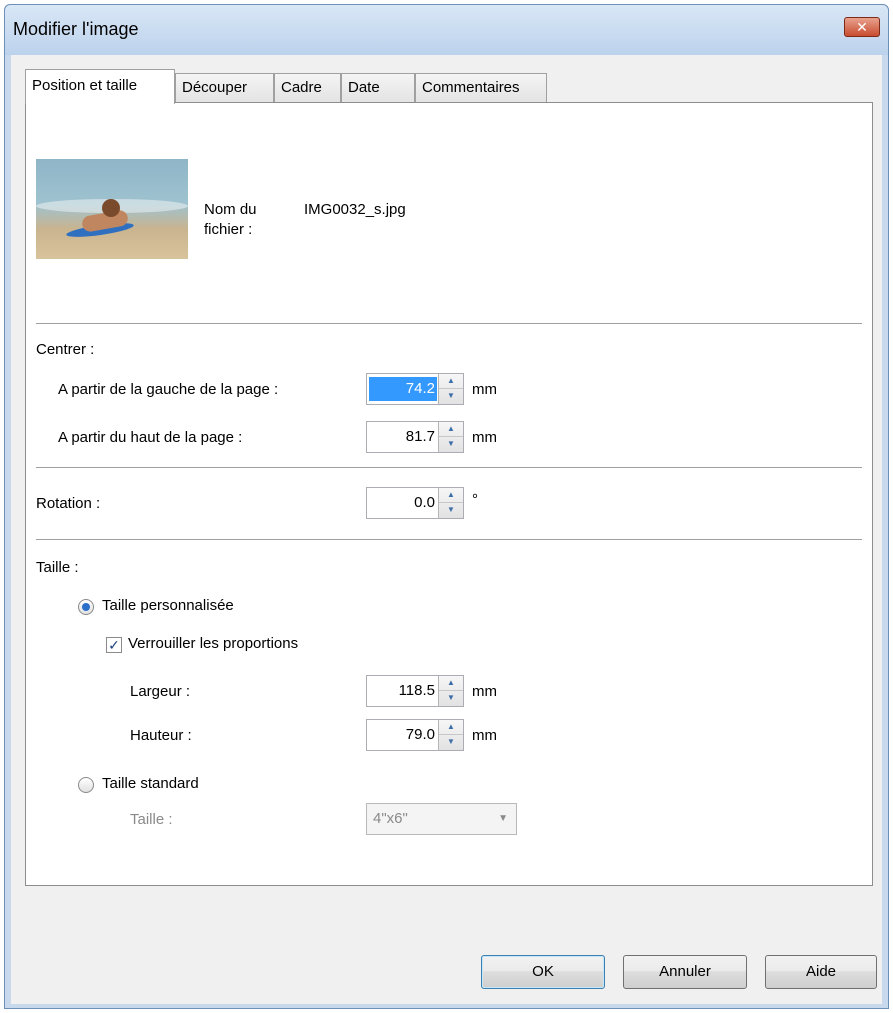 Image resolution: width=893 pixels, height=1013 pixels. I want to click on cancel-button: Annuler, so click(685, 972).